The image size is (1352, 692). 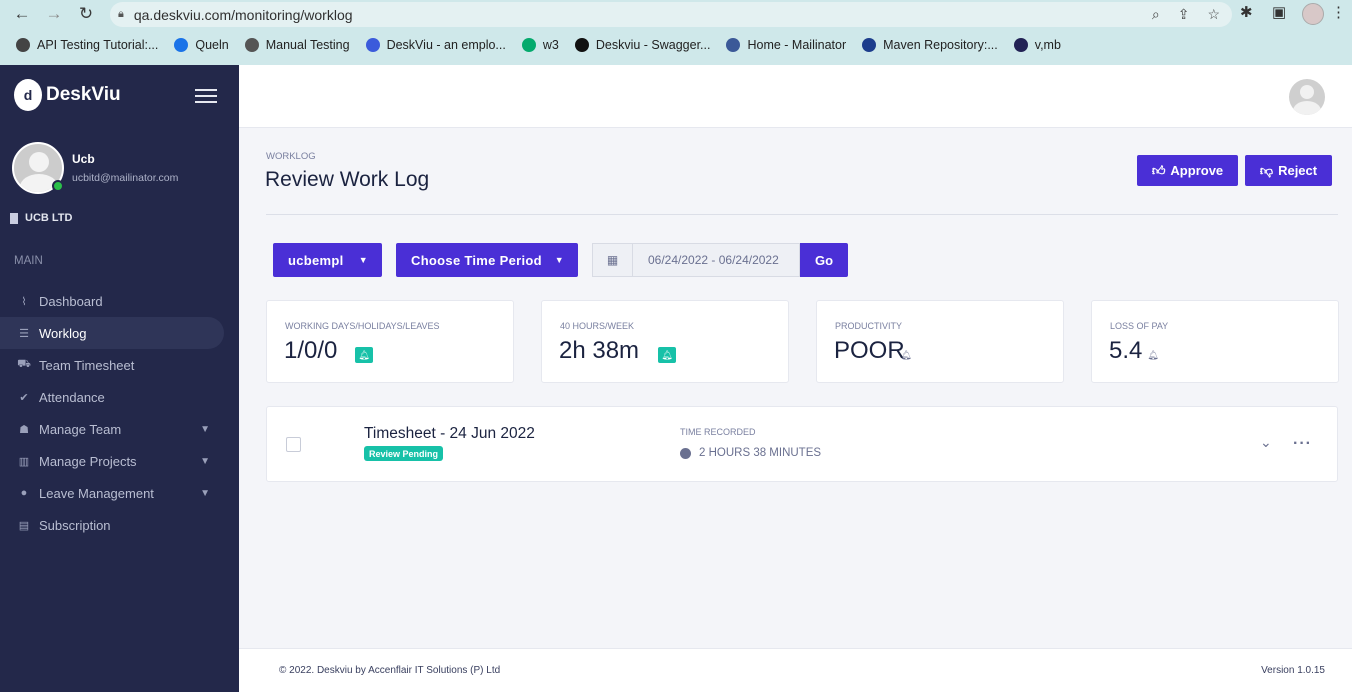 What do you see at coordinates (760, 453) in the screenshot?
I see `time-recorded-text: 2 HOURS 38 MINUTES` at bounding box center [760, 453].